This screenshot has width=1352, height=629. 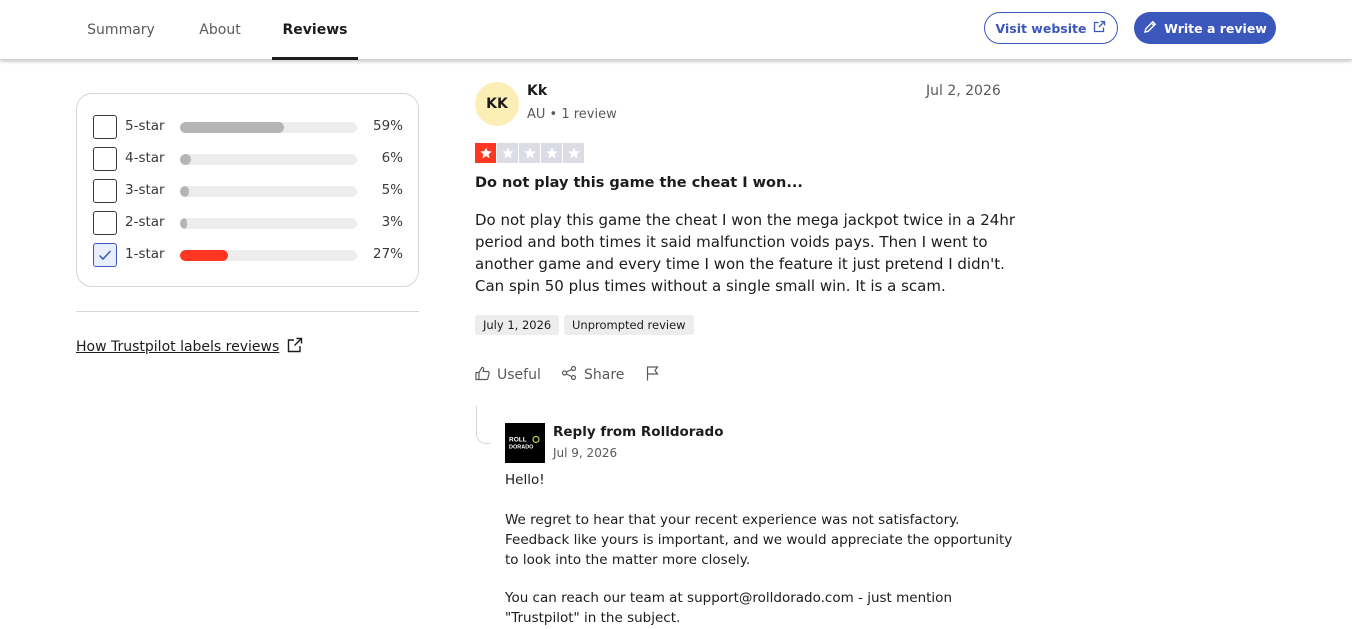 I want to click on visit-website-button: Visit website, so click(x=1051, y=28).